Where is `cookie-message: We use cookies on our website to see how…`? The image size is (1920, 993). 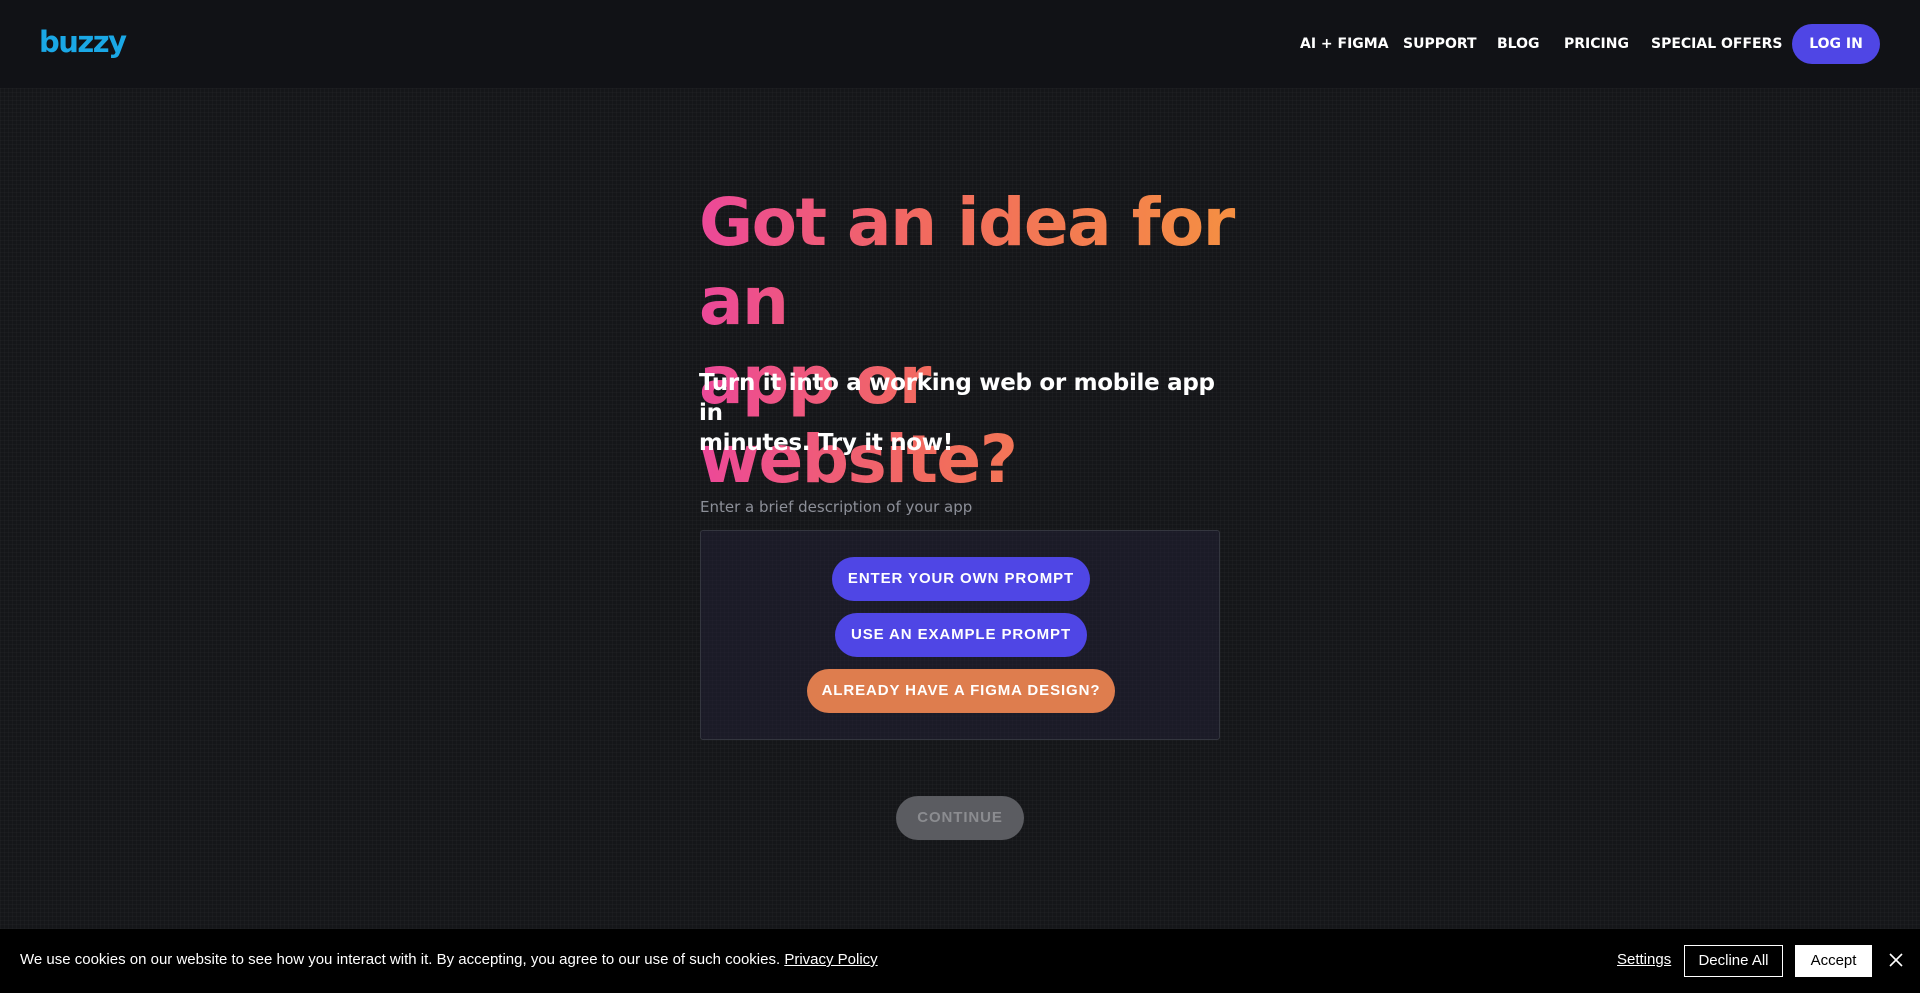 cookie-message: We use cookies on our website to see how… is located at coordinates (449, 959).